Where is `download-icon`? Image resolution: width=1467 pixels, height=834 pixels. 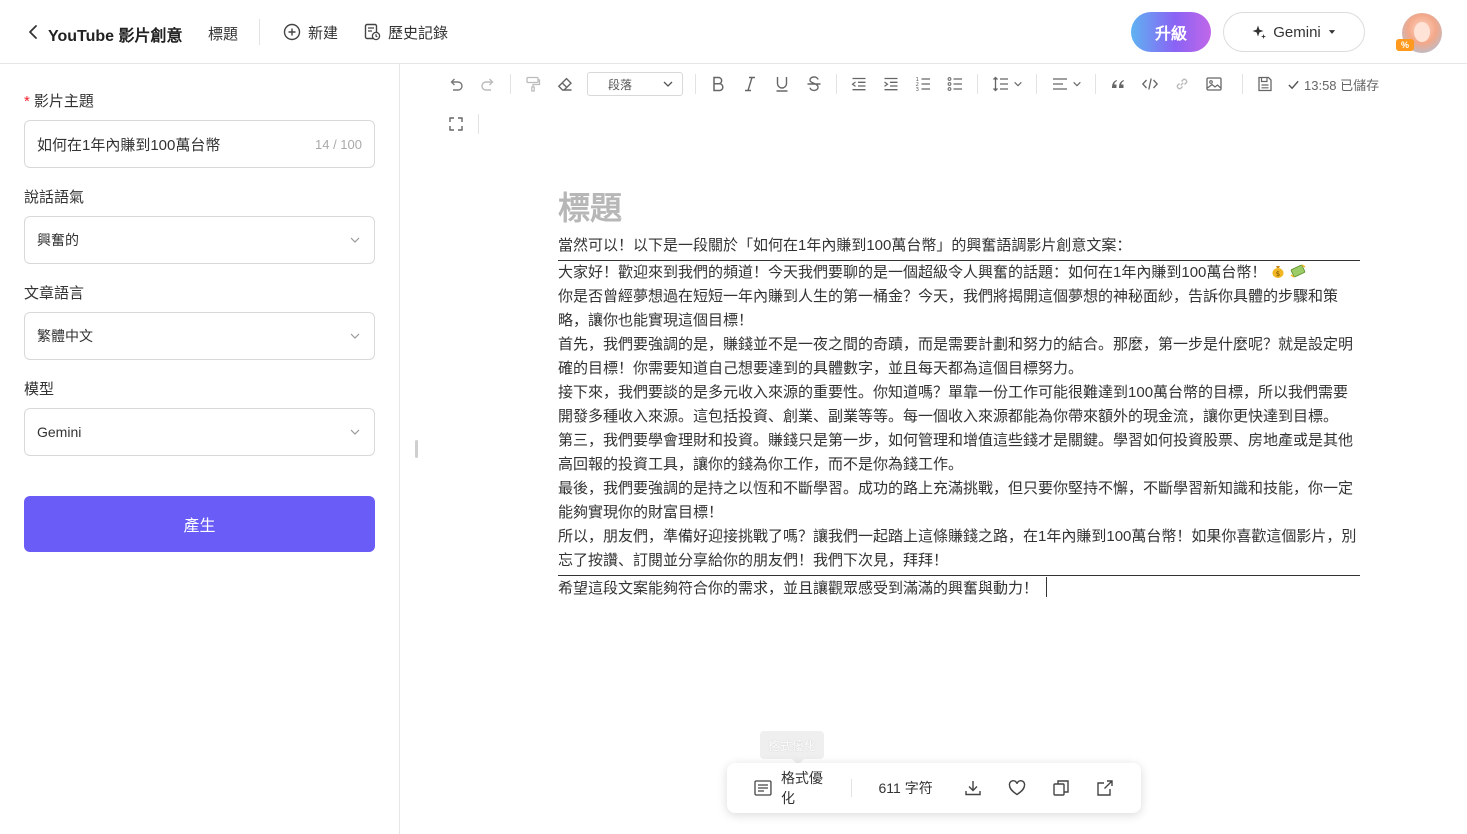
download-icon is located at coordinates (973, 788).